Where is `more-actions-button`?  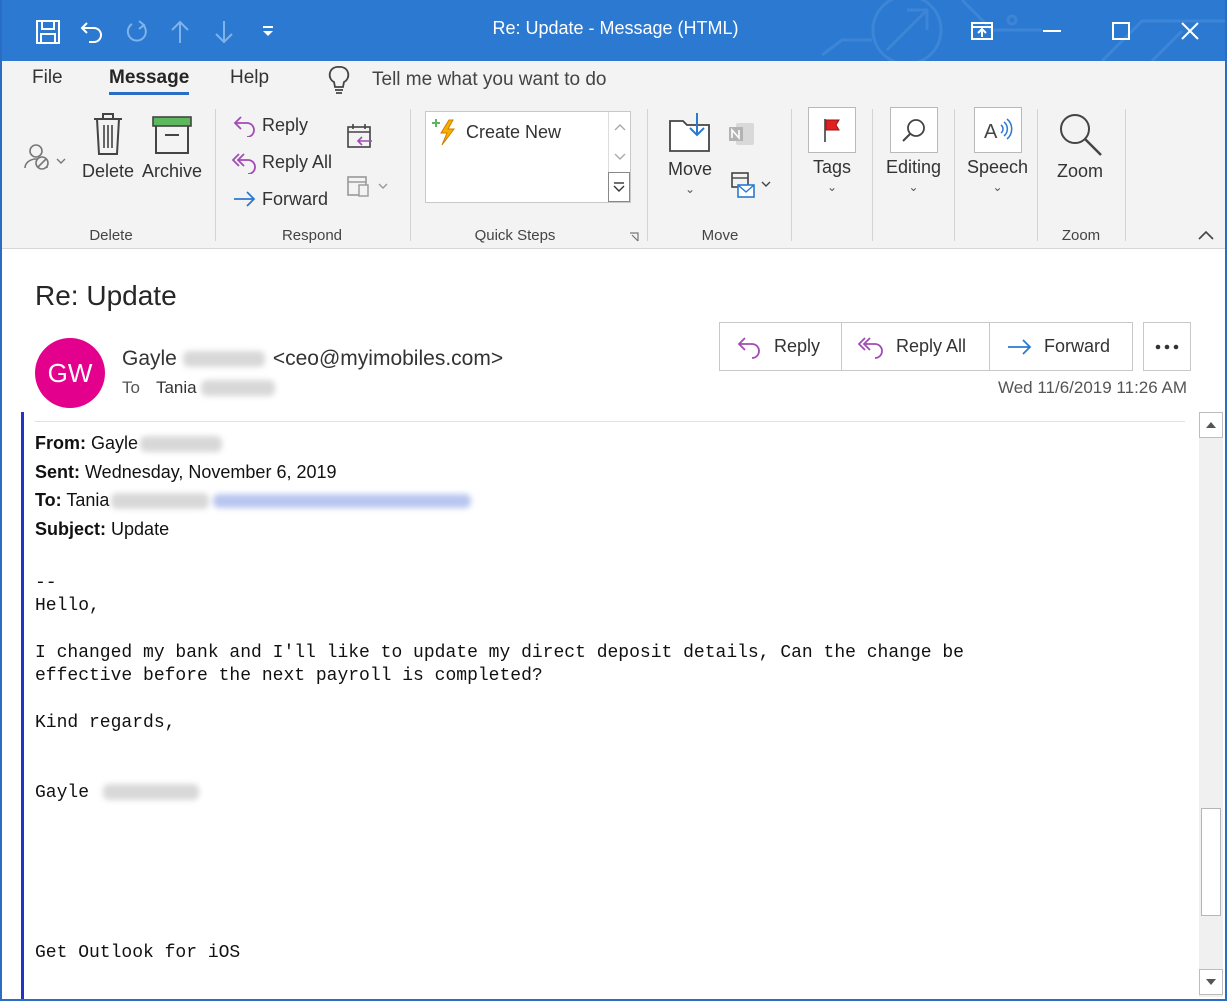
more-actions-button is located at coordinates (1167, 346).